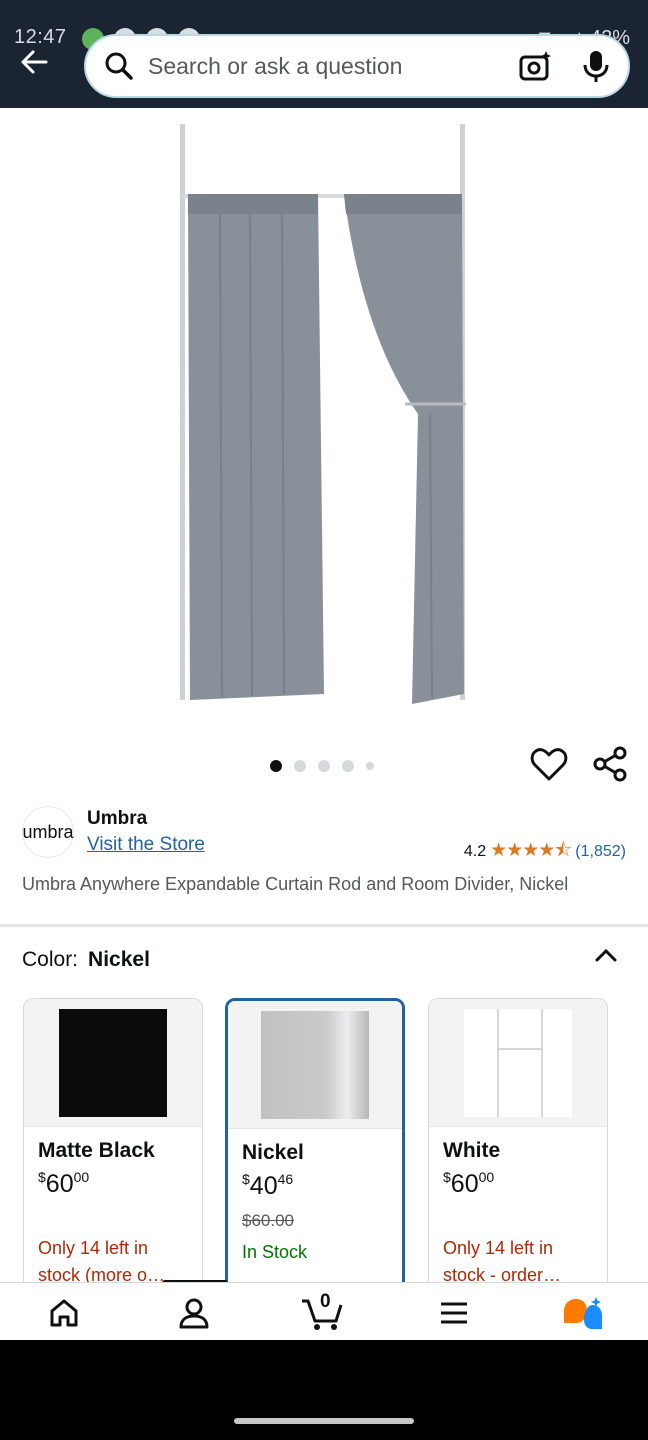 The width and height of the screenshot is (648, 1440). I want to click on brand-logo: umbra, so click(48, 832).